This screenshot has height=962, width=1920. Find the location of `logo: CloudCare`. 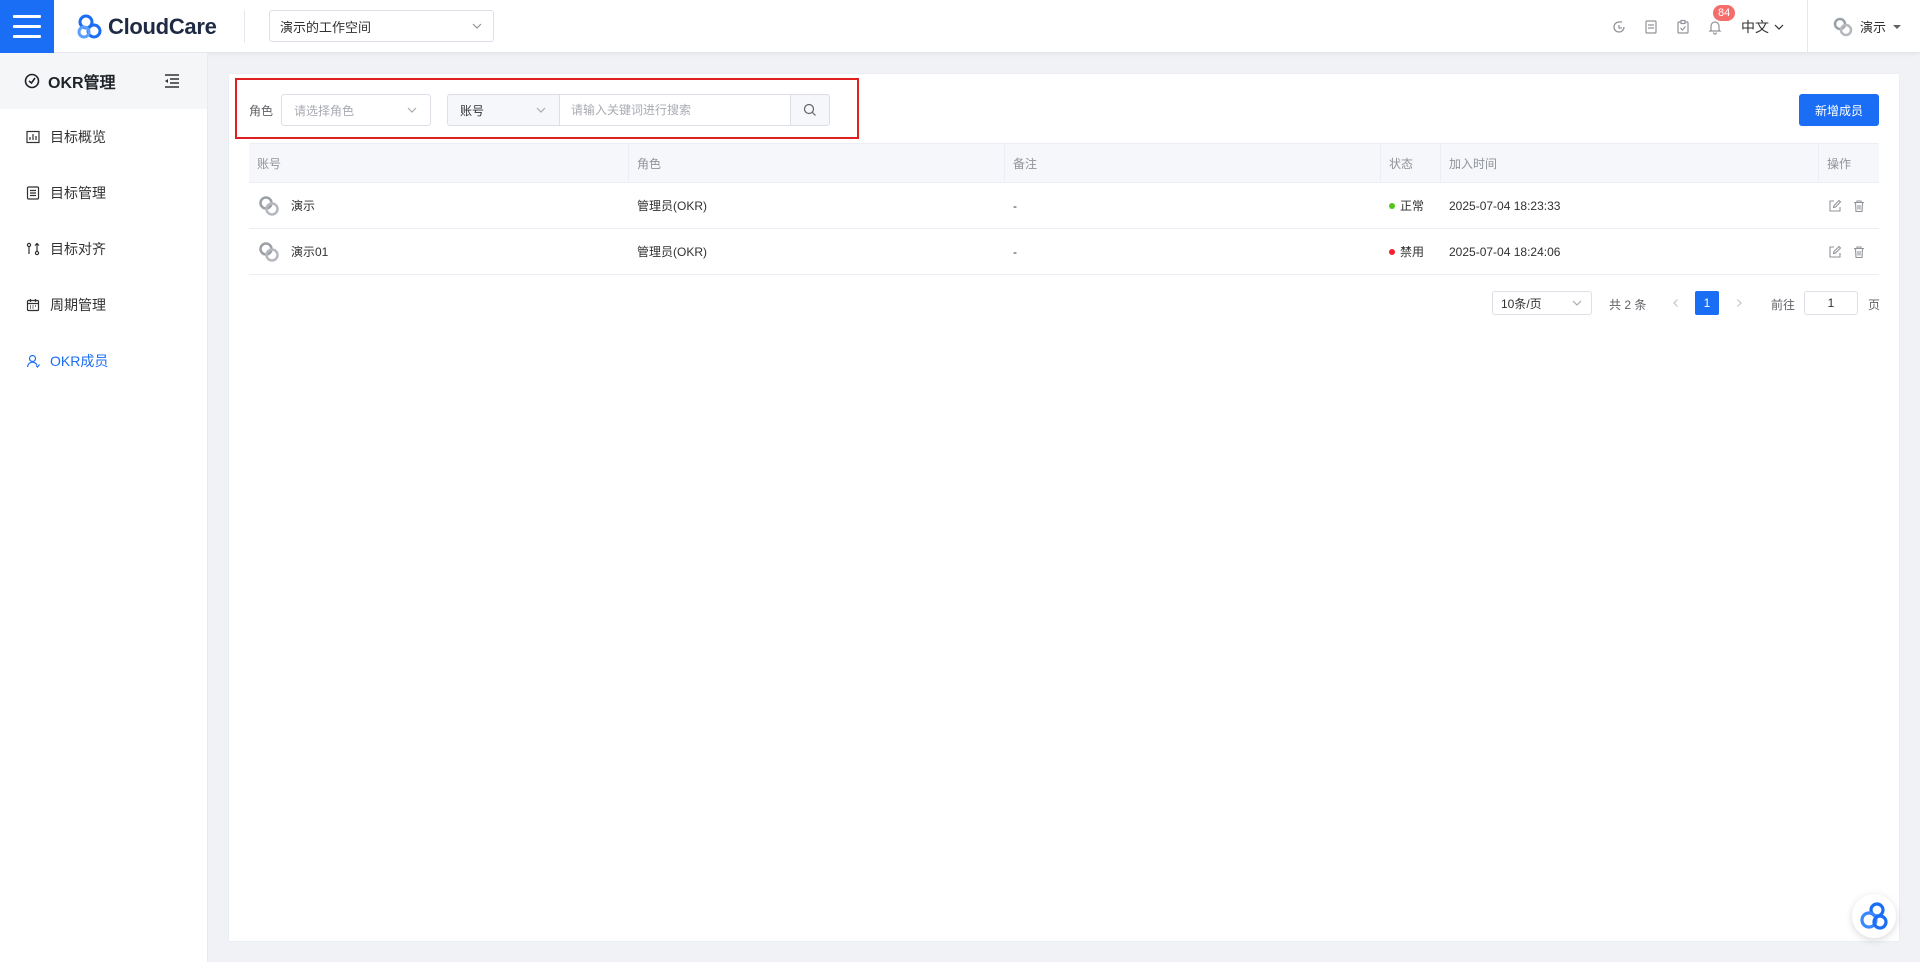

logo: CloudCare is located at coordinates (146, 27).